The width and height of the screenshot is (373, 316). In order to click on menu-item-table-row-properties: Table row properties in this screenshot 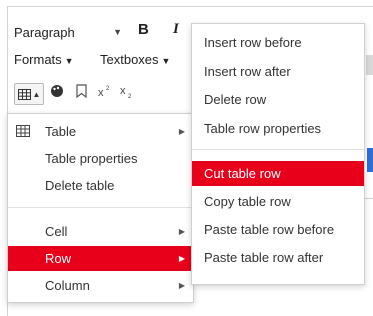, I will do `click(278, 128)`.